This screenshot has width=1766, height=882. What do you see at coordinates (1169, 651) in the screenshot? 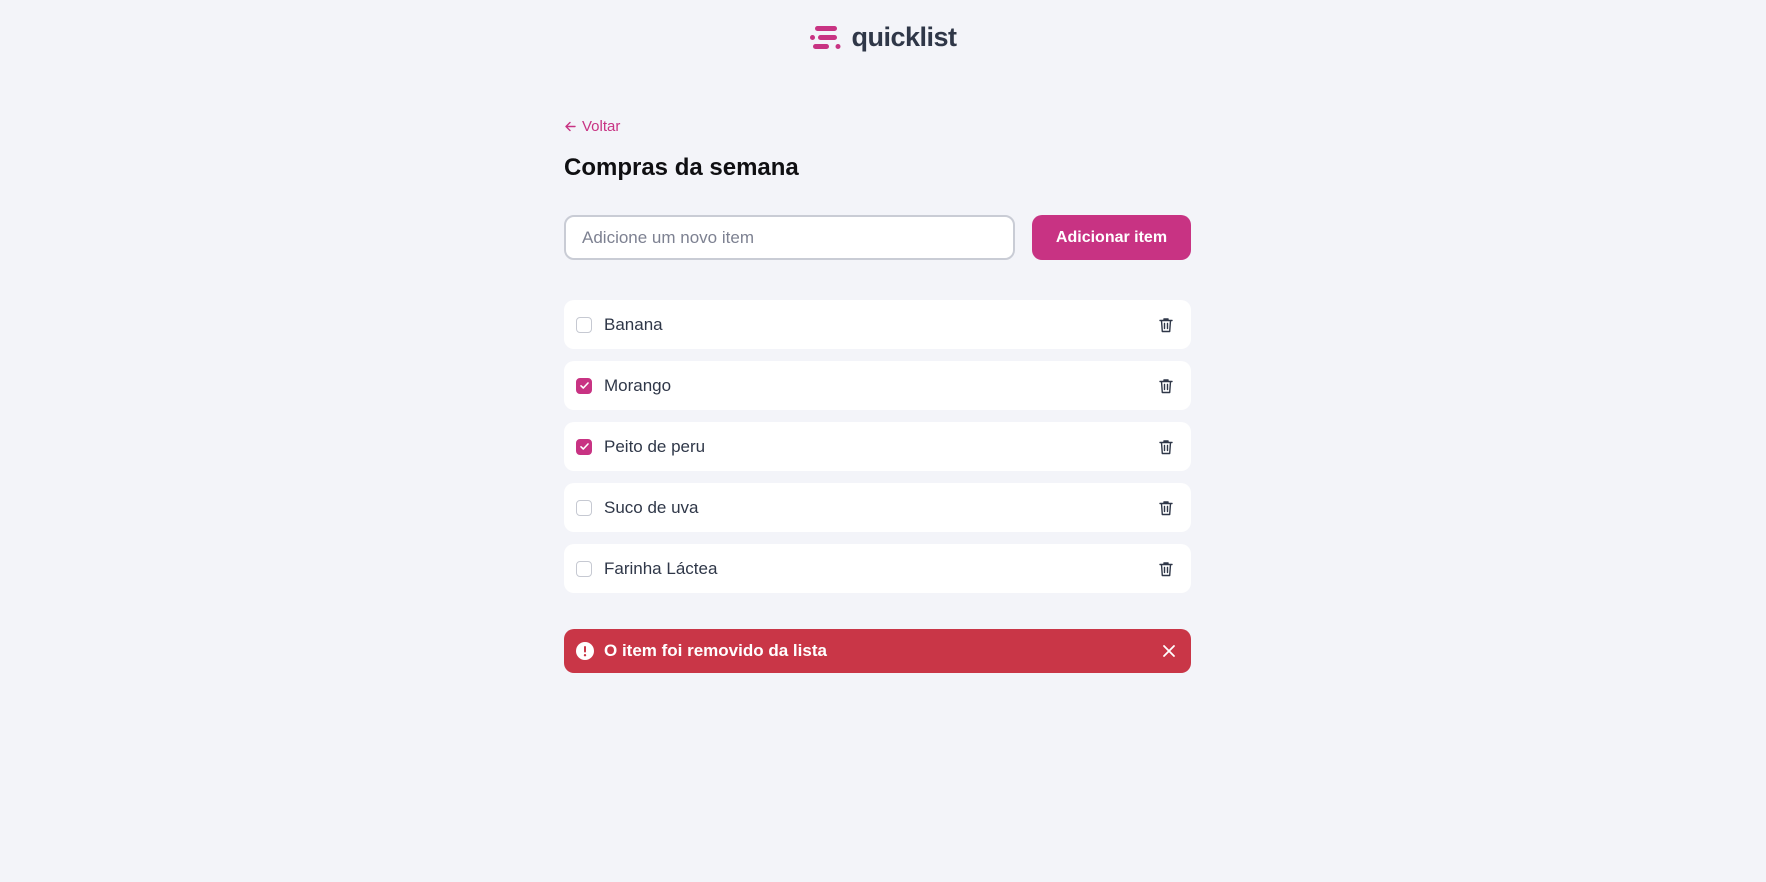
I see `close-icon` at bounding box center [1169, 651].